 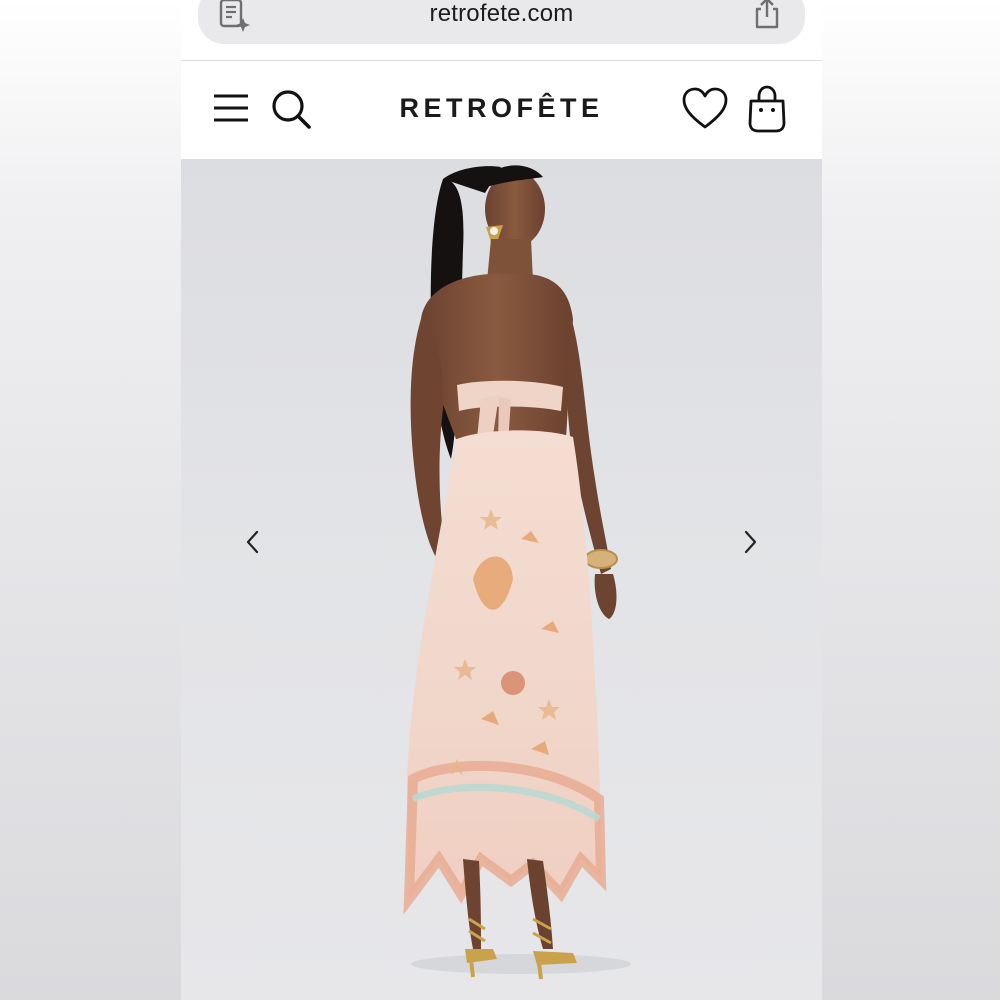 I want to click on browser-chrome: retrofete.com, so click(x=501, y=30).